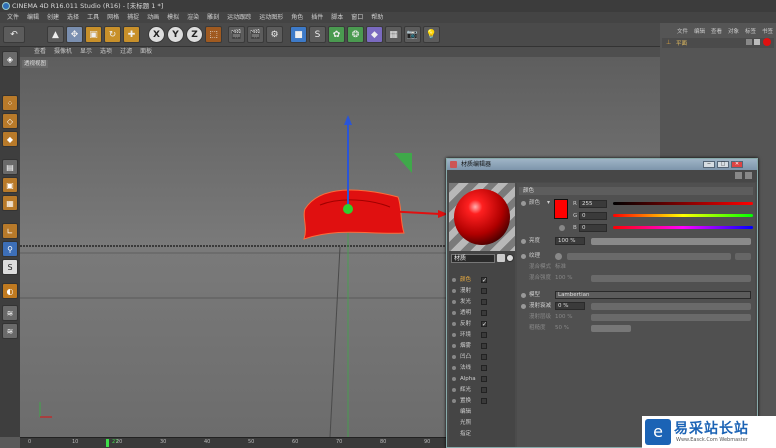 This screenshot has height=448, width=776. What do you see at coordinates (593, 204) in the screenshot?
I see `r-value-field: 255` at bounding box center [593, 204].